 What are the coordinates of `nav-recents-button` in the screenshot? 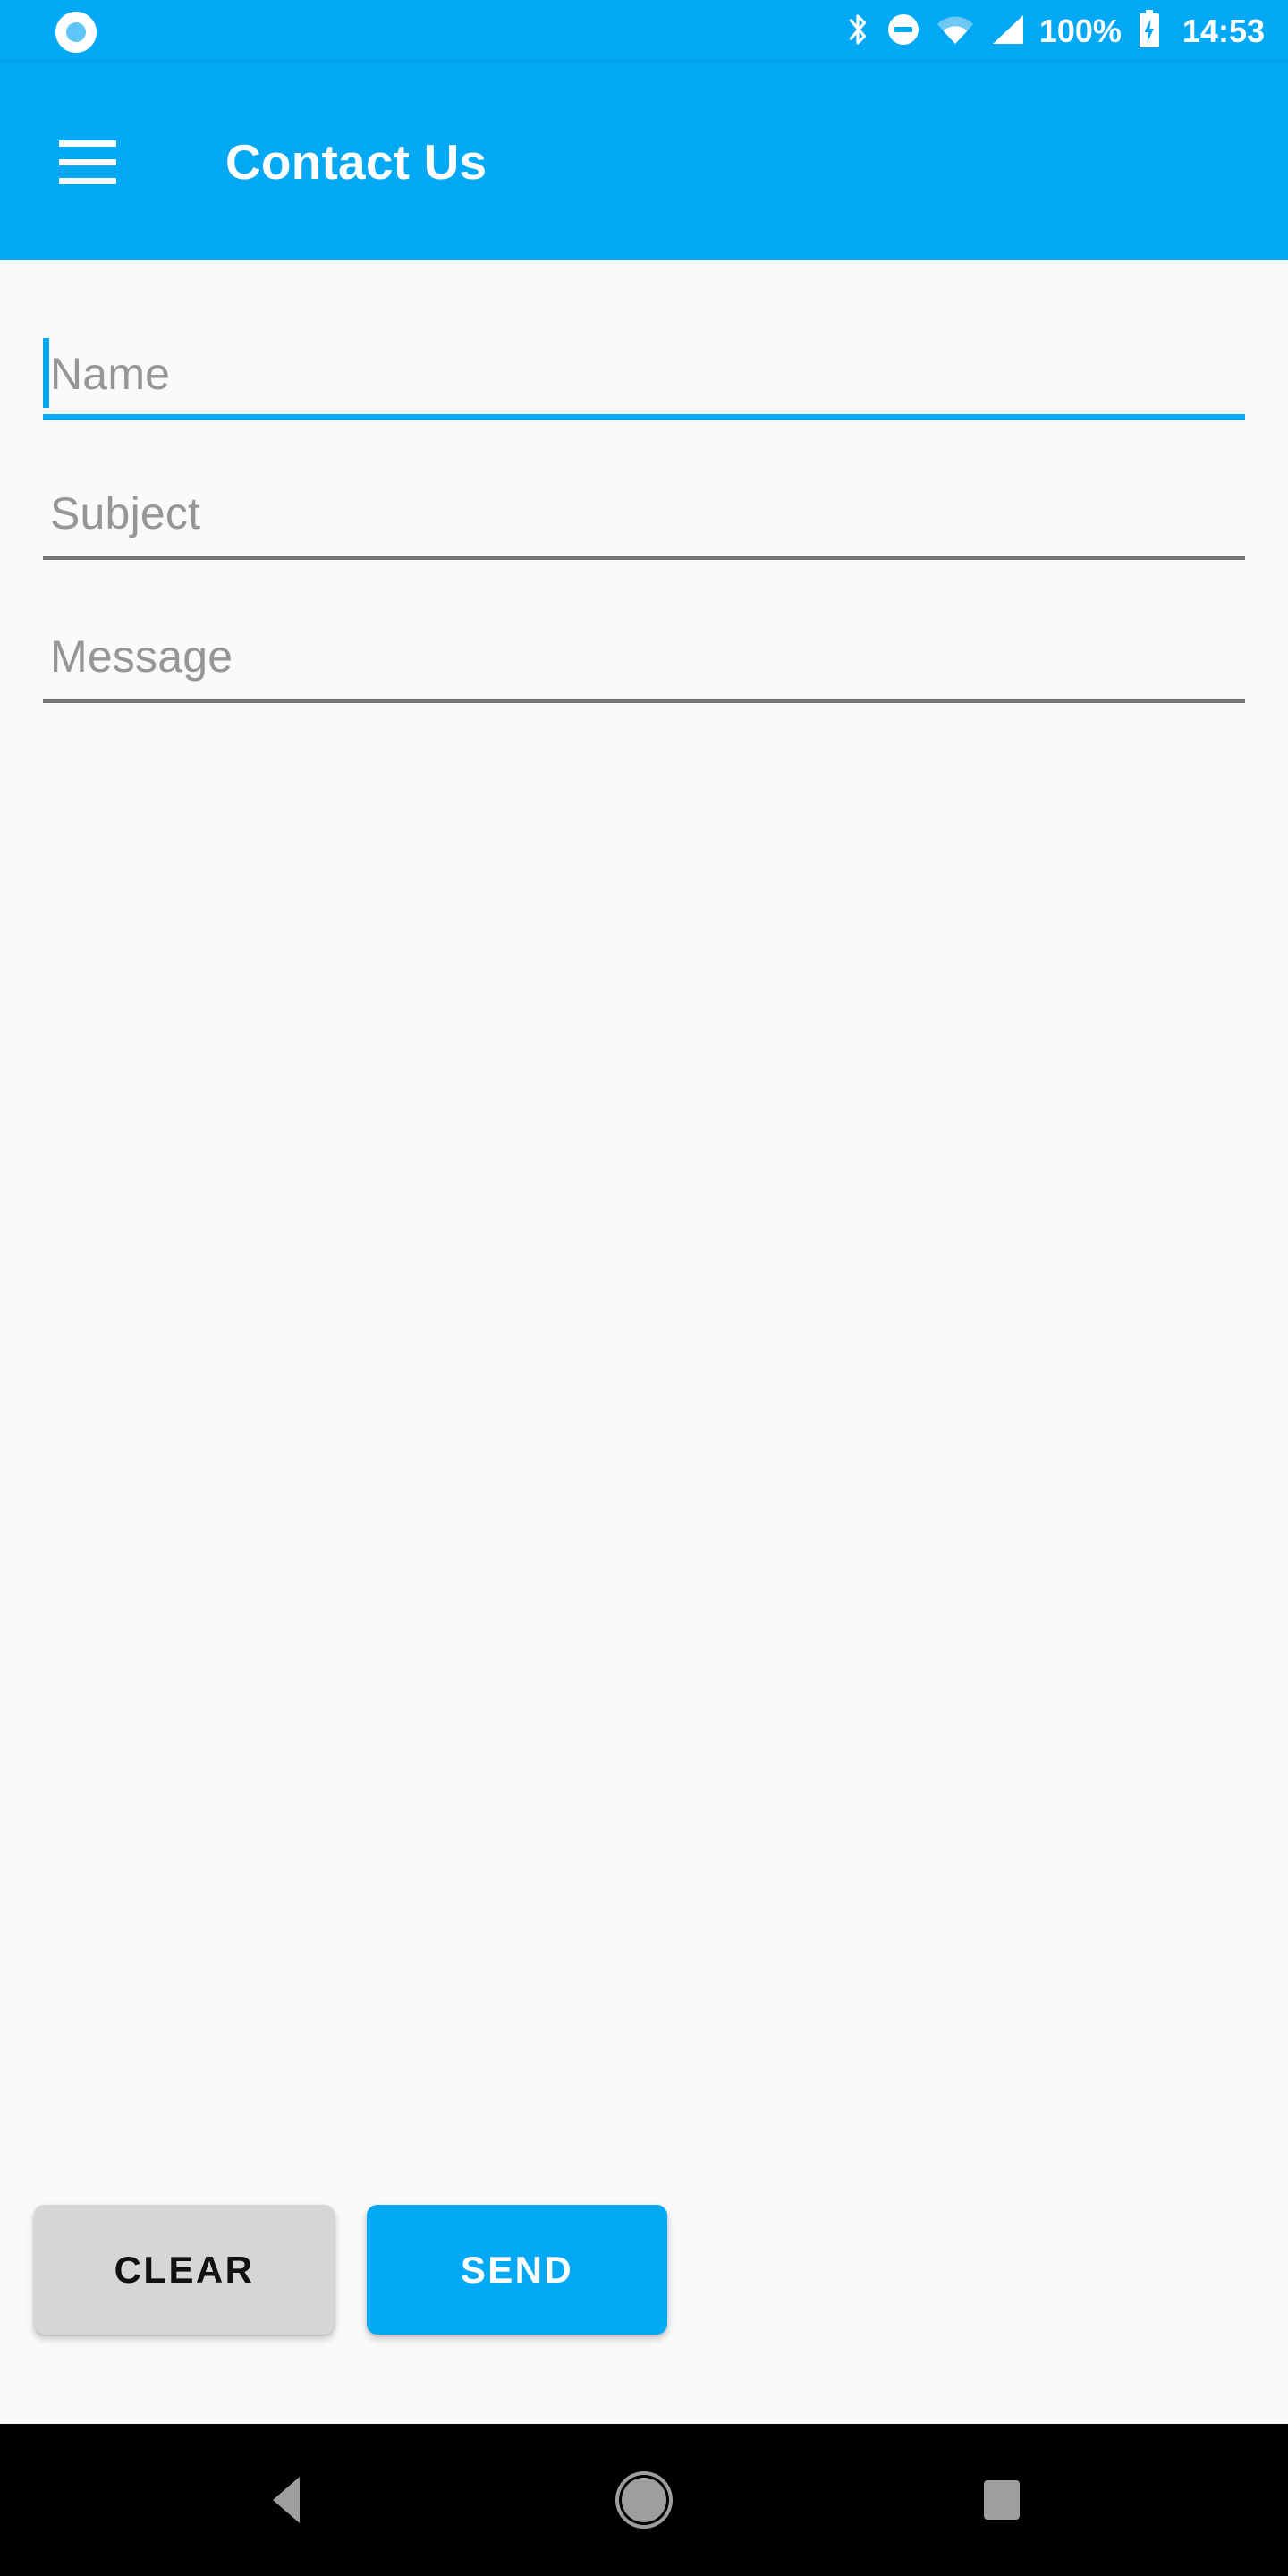 It's located at (1001, 2500).